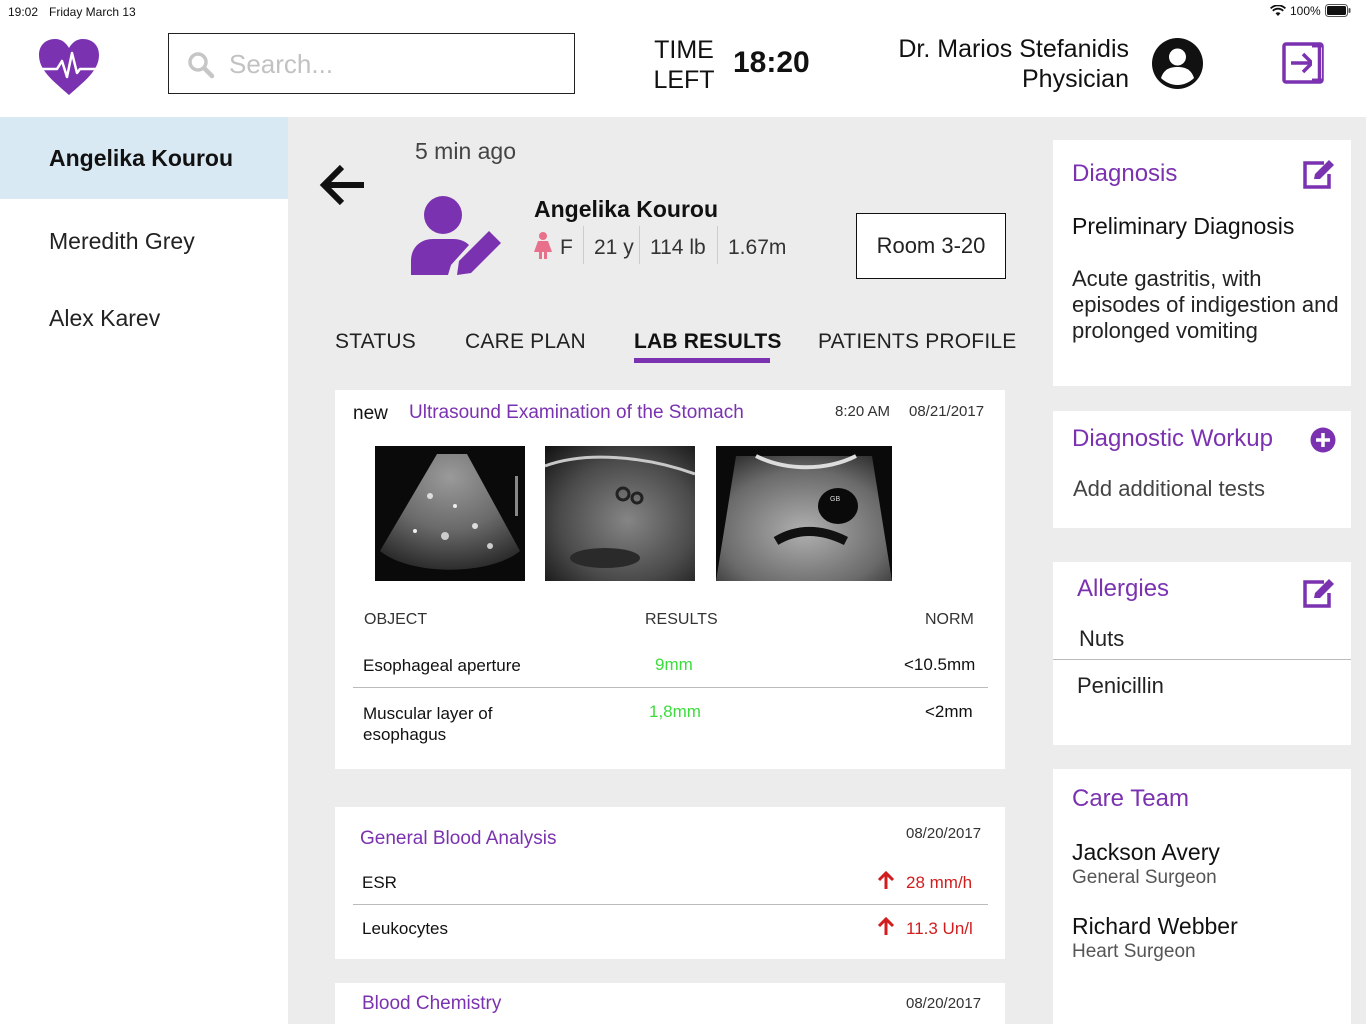  What do you see at coordinates (940, 664) in the screenshot?
I see `norm-value: <10.5mm` at bounding box center [940, 664].